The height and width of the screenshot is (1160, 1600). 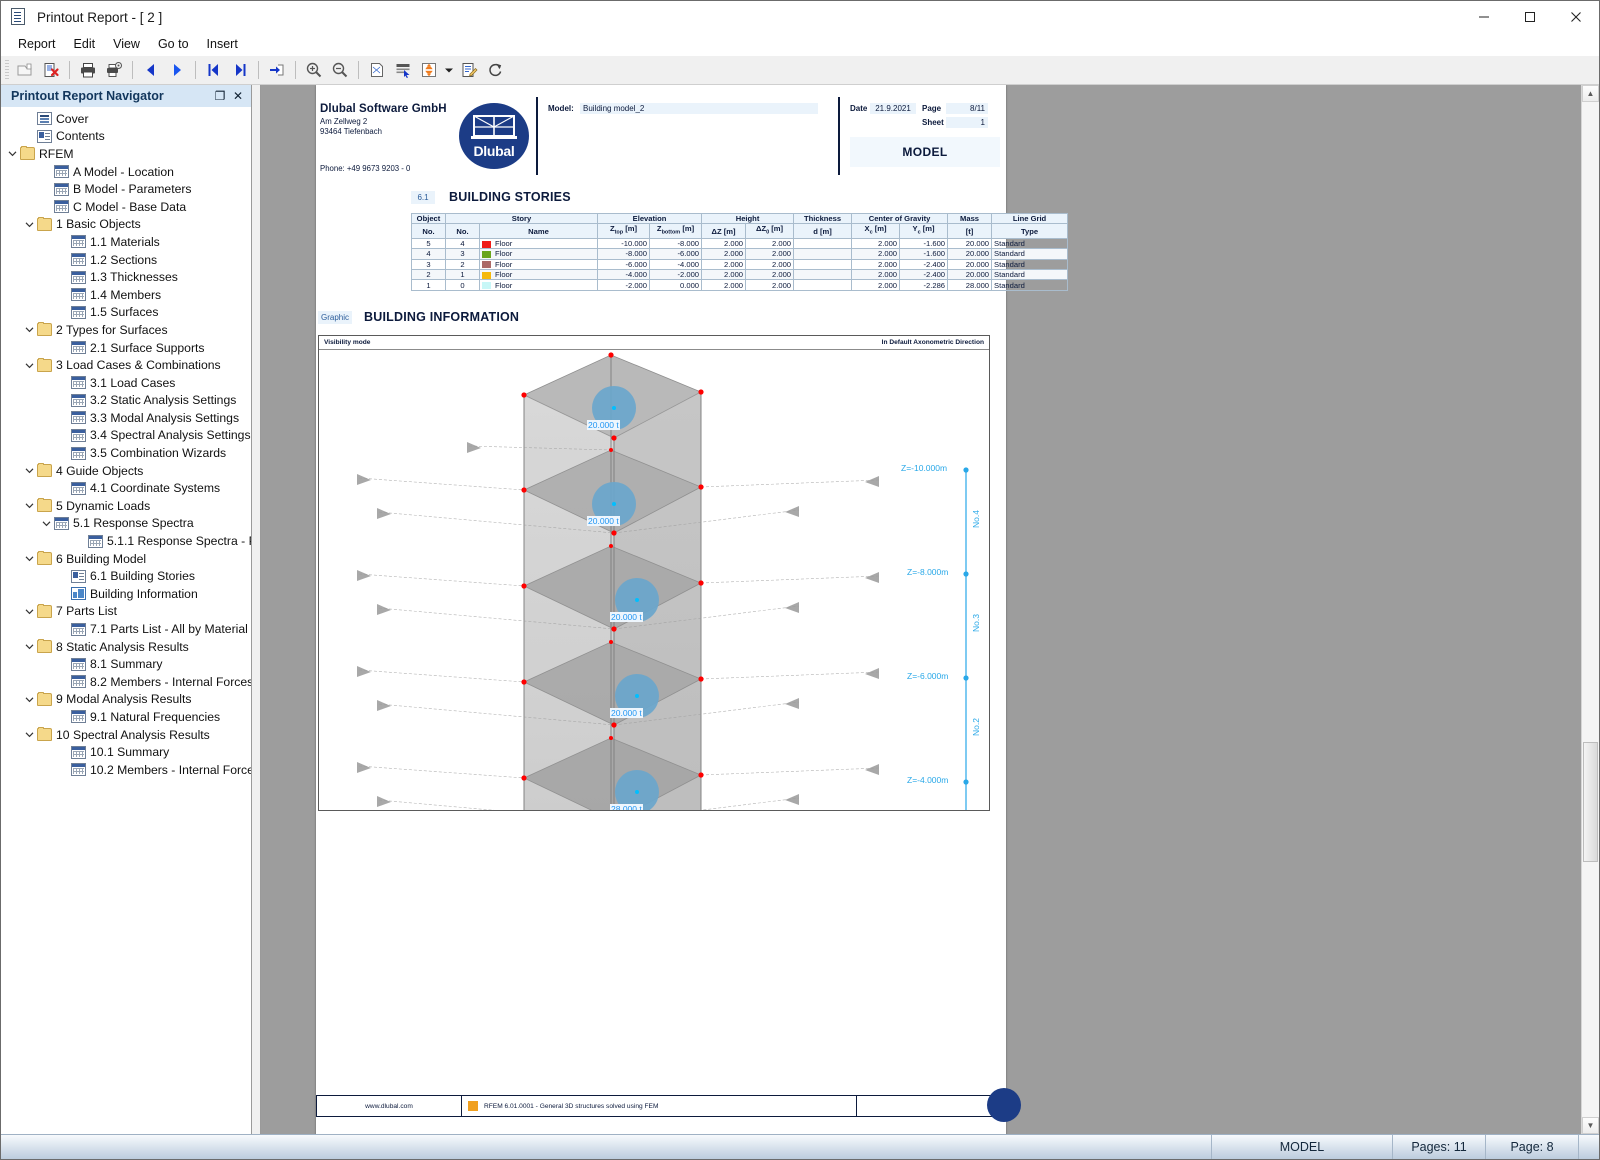 What do you see at coordinates (1530, 17) in the screenshot?
I see `maximize-button` at bounding box center [1530, 17].